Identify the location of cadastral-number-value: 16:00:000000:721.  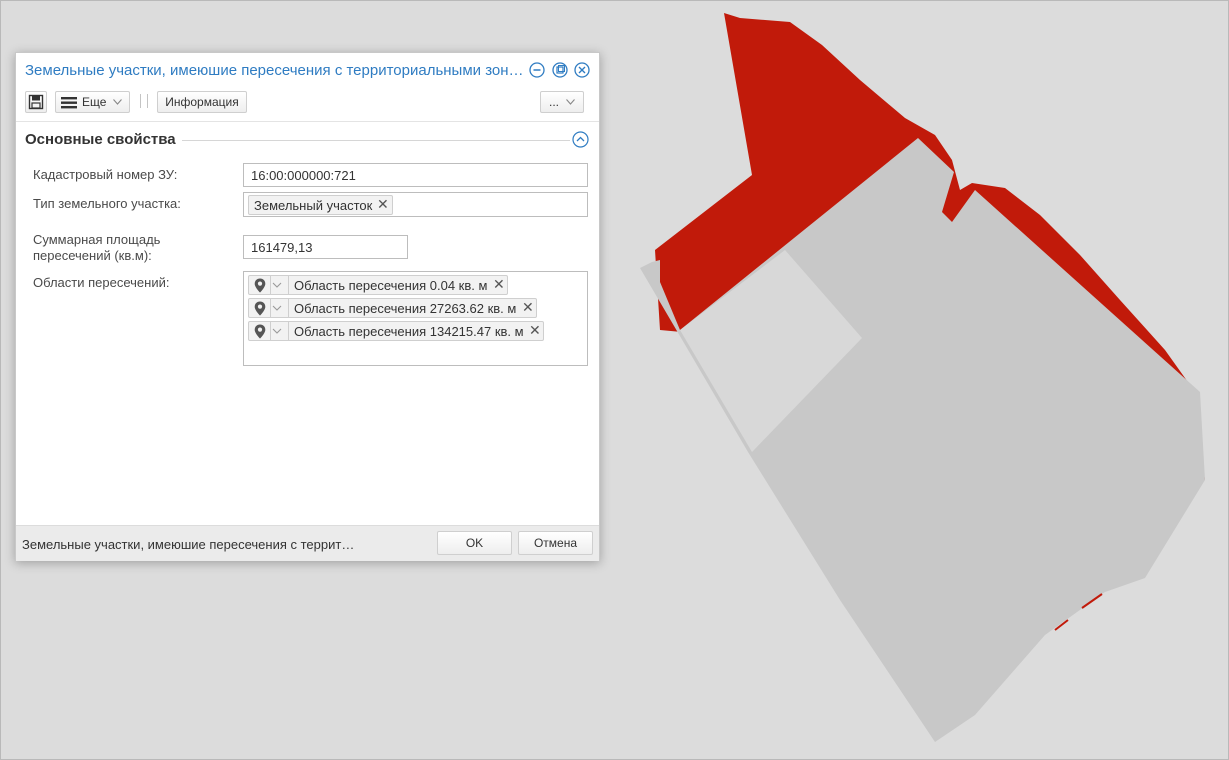
(303, 175).